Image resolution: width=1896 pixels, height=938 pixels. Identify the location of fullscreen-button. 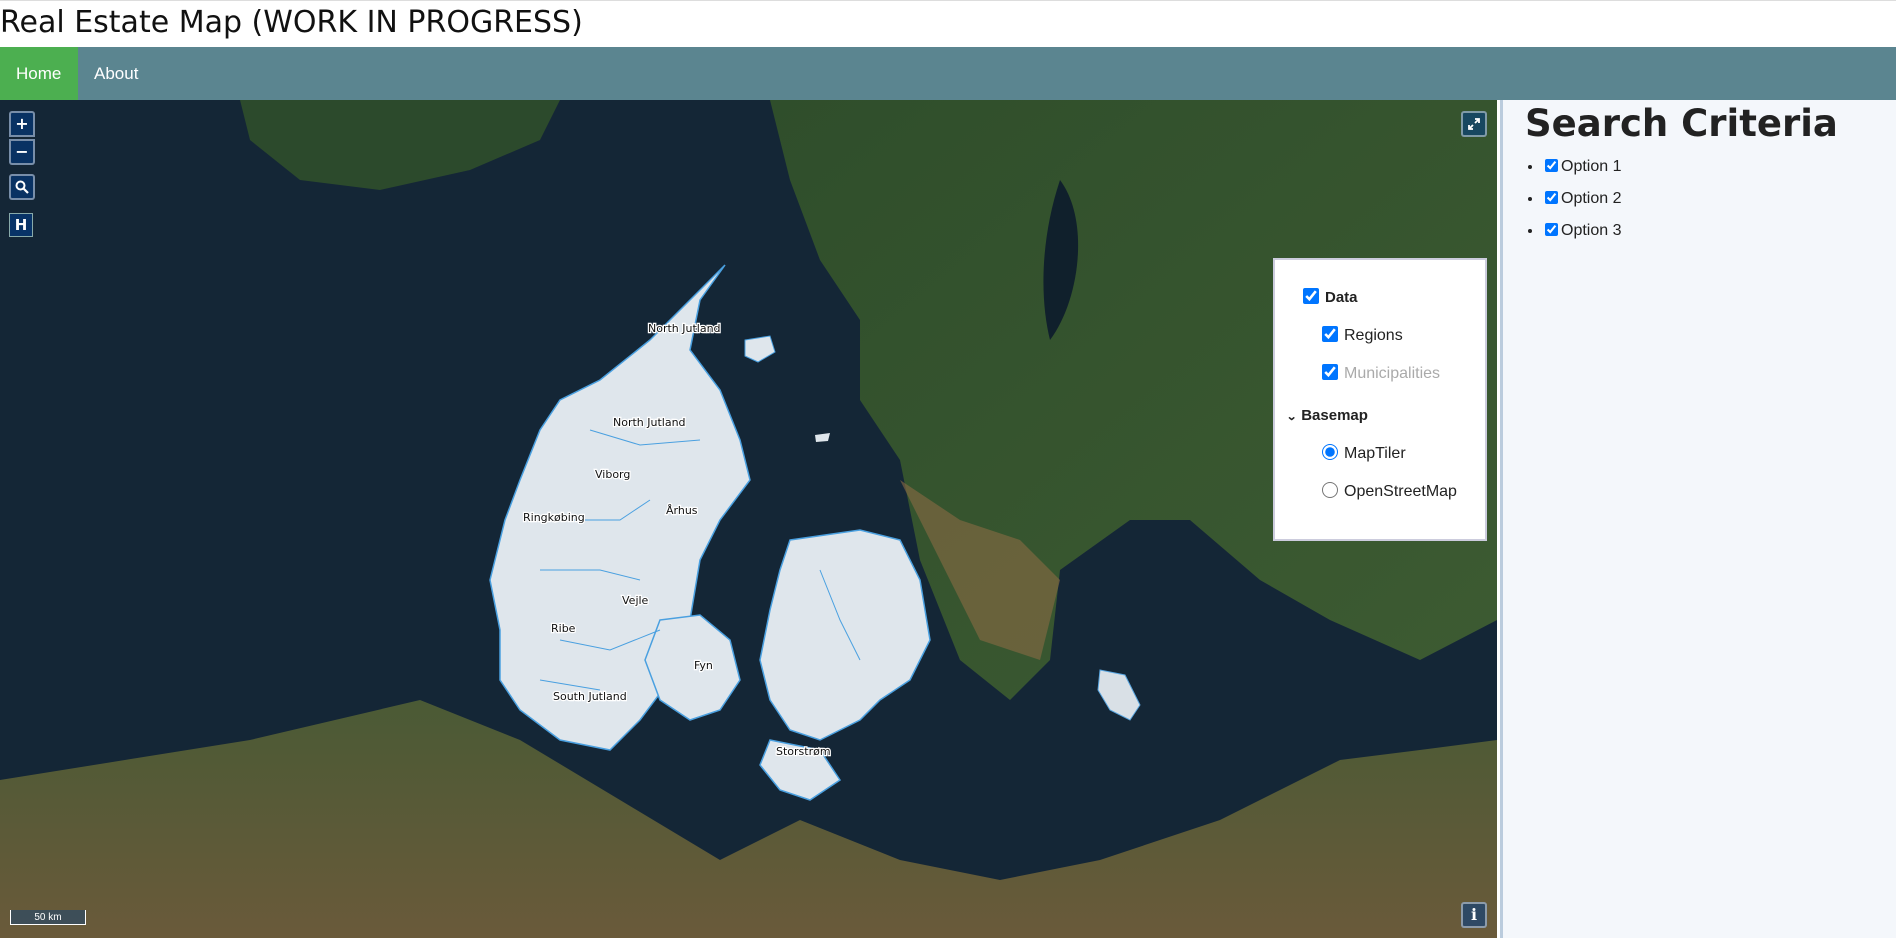
(1474, 124).